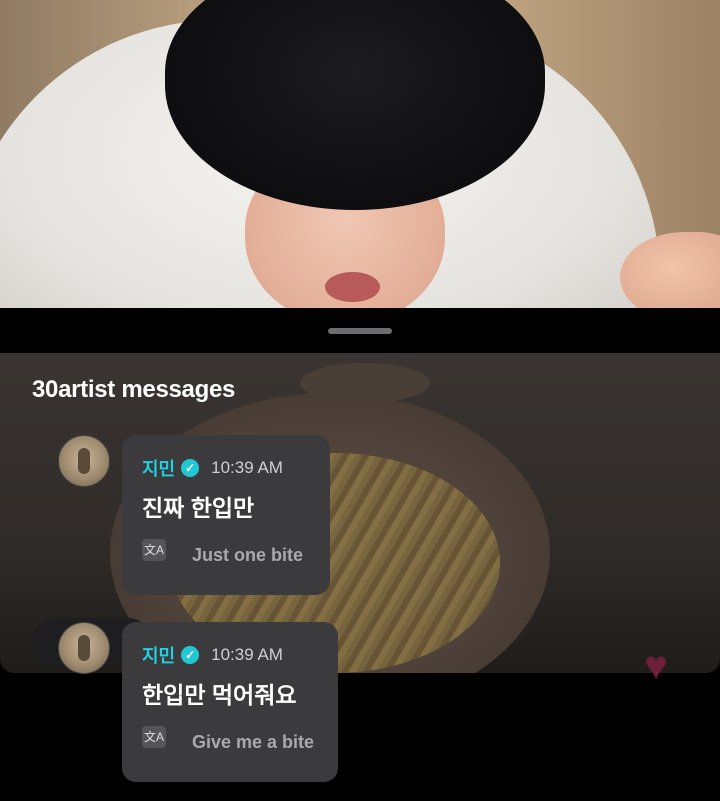  What do you see at coordinates (253, 742) in the screenshot?
I see `message-translation: Give me a bite` at bounding box center [253, 742].